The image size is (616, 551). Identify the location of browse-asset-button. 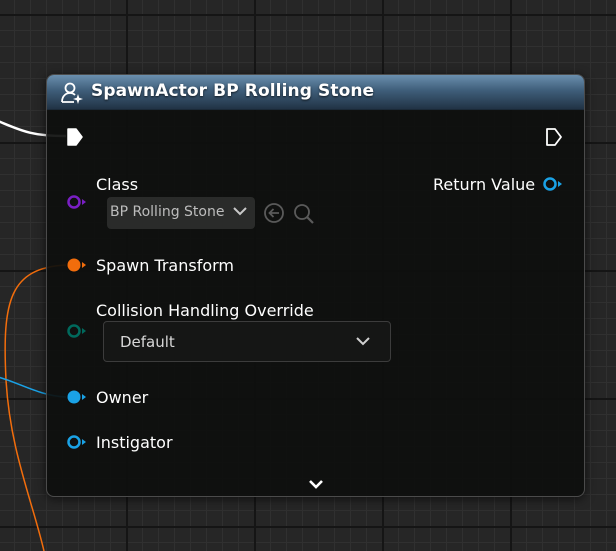
(304, 216).